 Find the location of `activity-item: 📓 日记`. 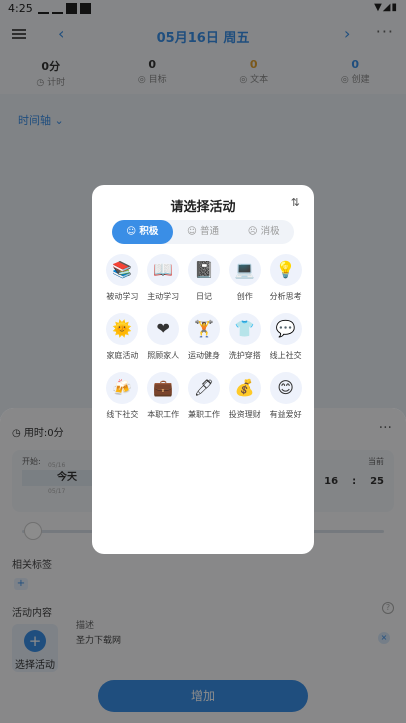

activity-item: 📓 日记 is located at coordinates (204, 278).